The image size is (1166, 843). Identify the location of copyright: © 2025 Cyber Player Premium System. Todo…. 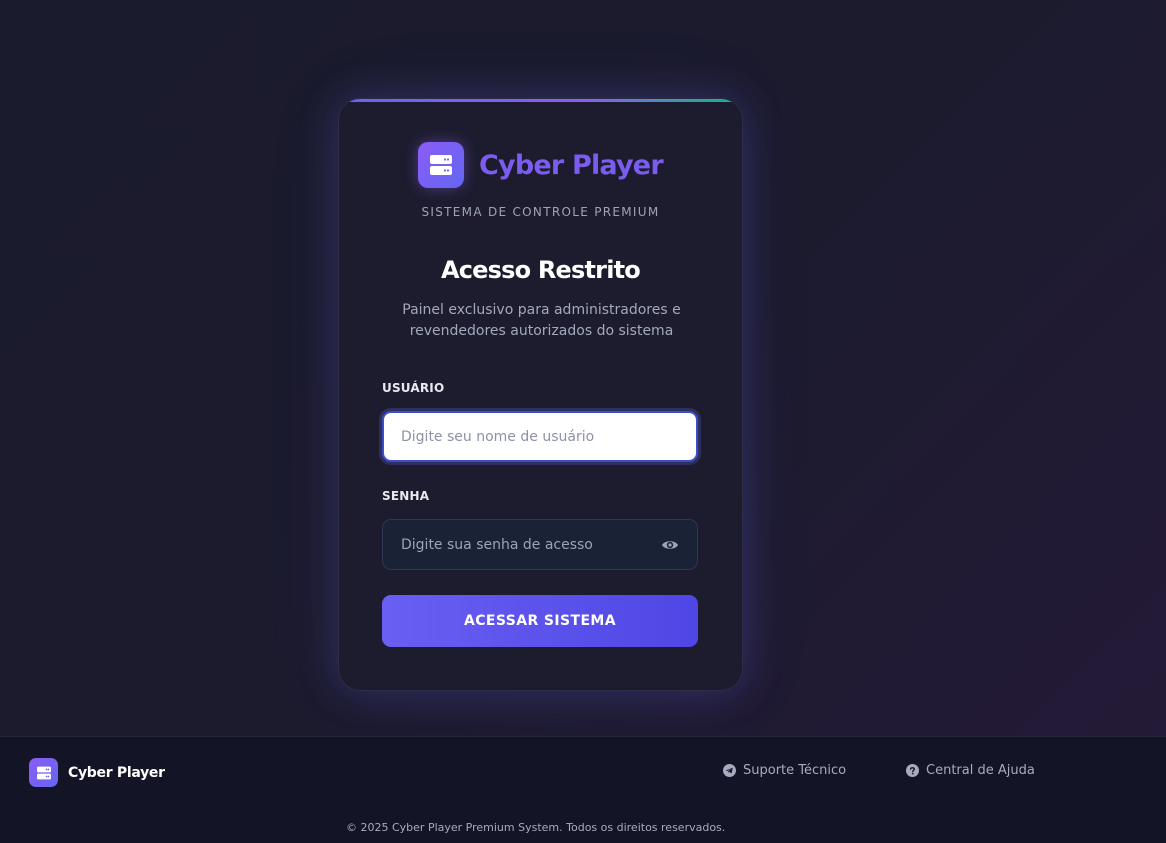
(536, 827).